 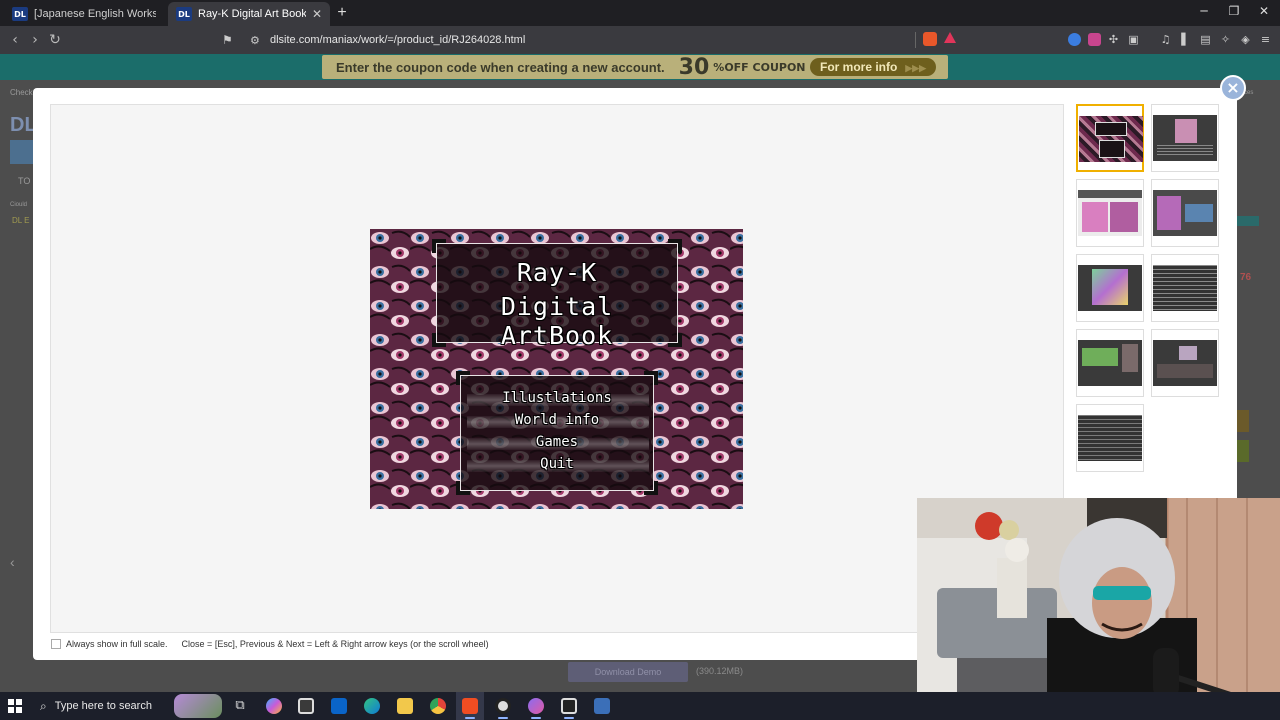 I want to click on windows-start-icon, so click(x=15, y=706).